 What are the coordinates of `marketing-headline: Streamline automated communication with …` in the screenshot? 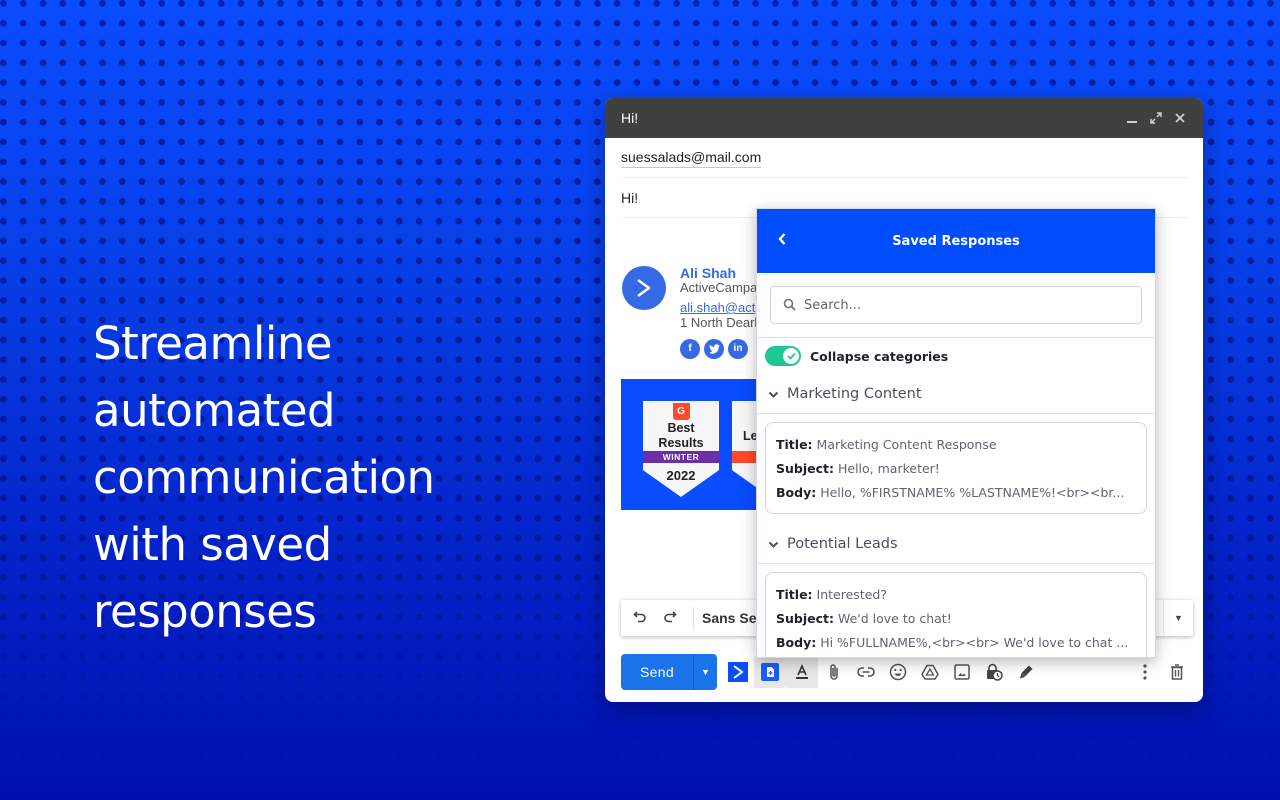 It's located at (303, 477).